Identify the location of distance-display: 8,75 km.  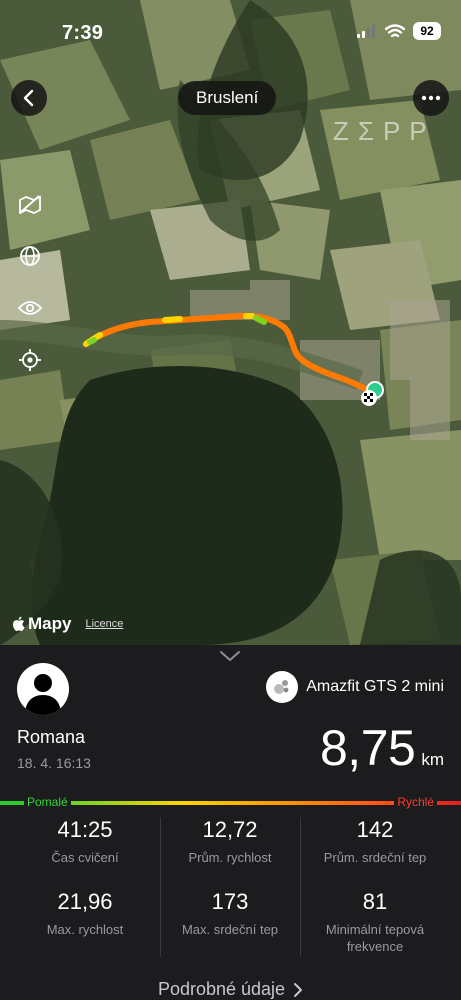
(382, 748).